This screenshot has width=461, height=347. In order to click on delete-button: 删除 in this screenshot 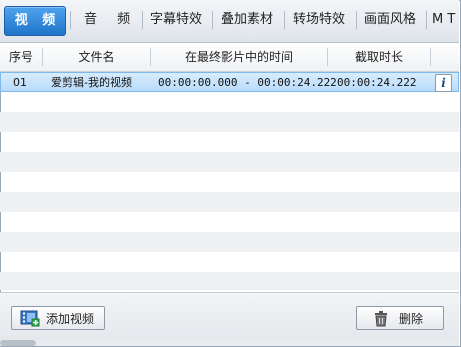, I will do `click(400, 318)`.